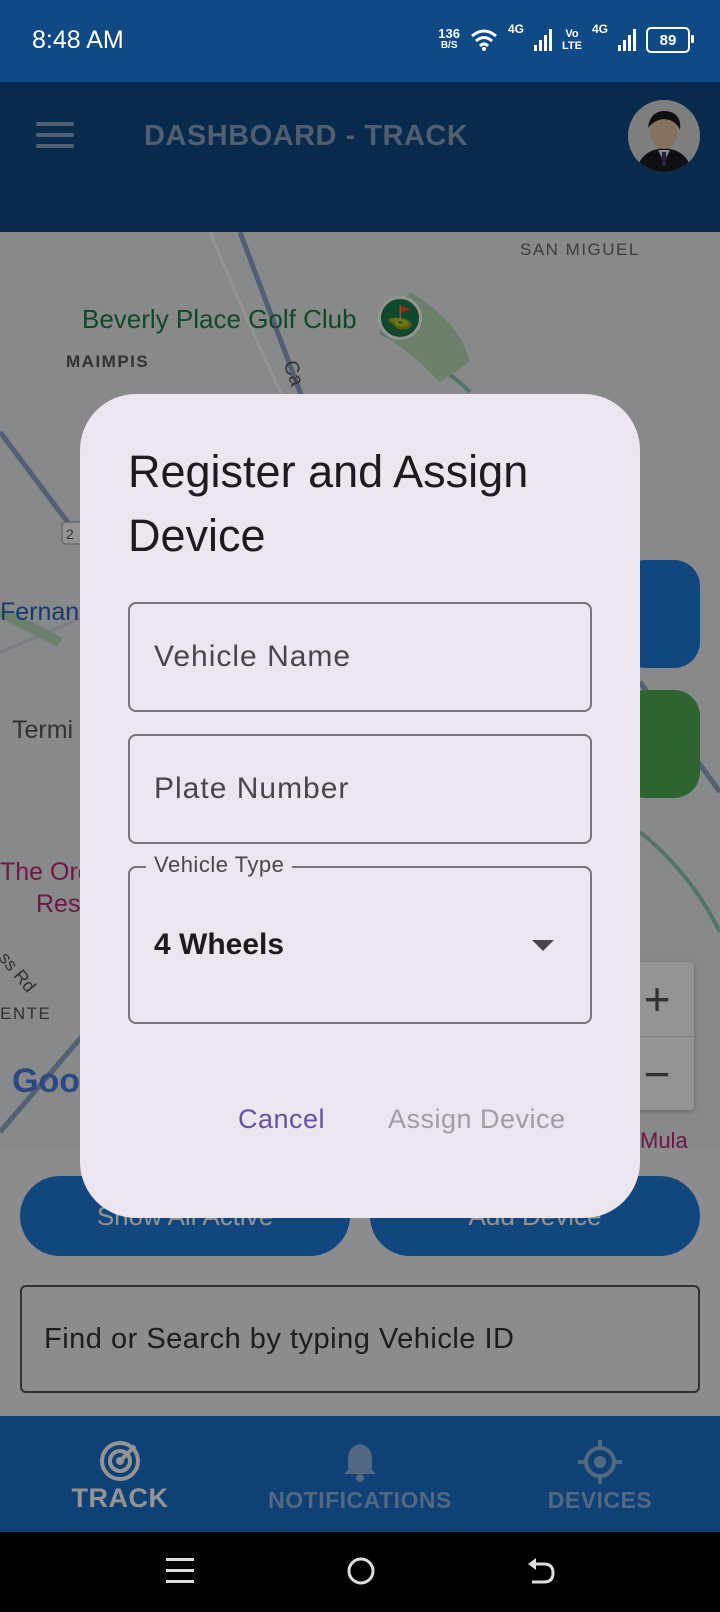 This screenshot has height=1612, width=720. What do you see at coordinates (281, 1119) in the screenshot?
I see `cancel-button: Cancel` at bounding box center [281, 1119].